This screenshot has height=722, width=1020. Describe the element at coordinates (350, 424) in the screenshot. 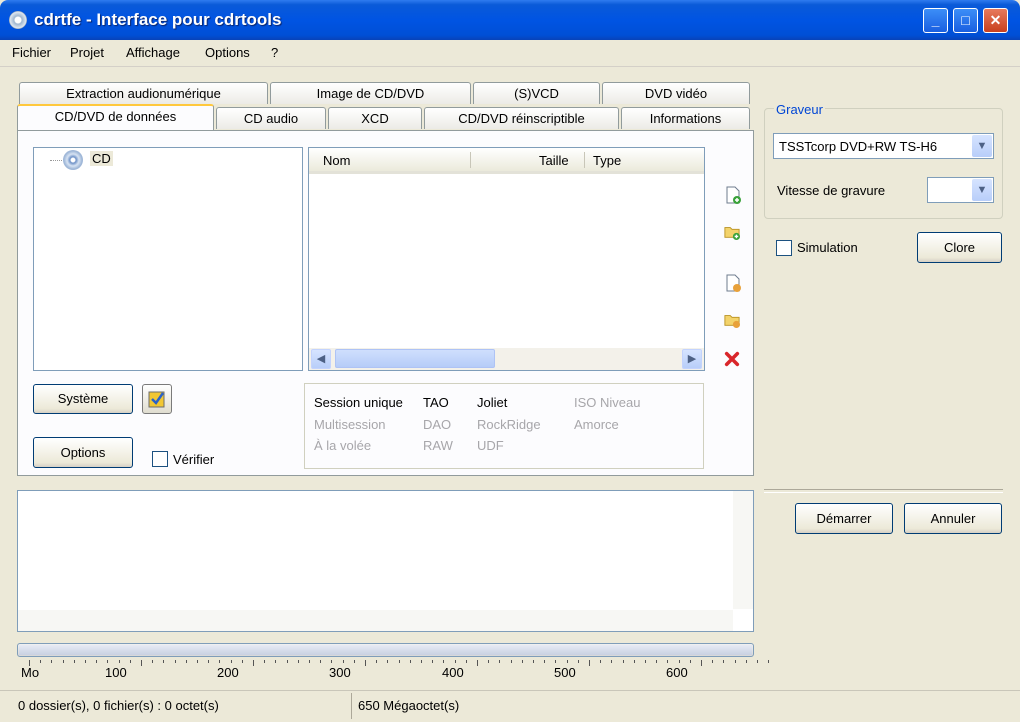

I see `option-multisession: Multisession` at that location.